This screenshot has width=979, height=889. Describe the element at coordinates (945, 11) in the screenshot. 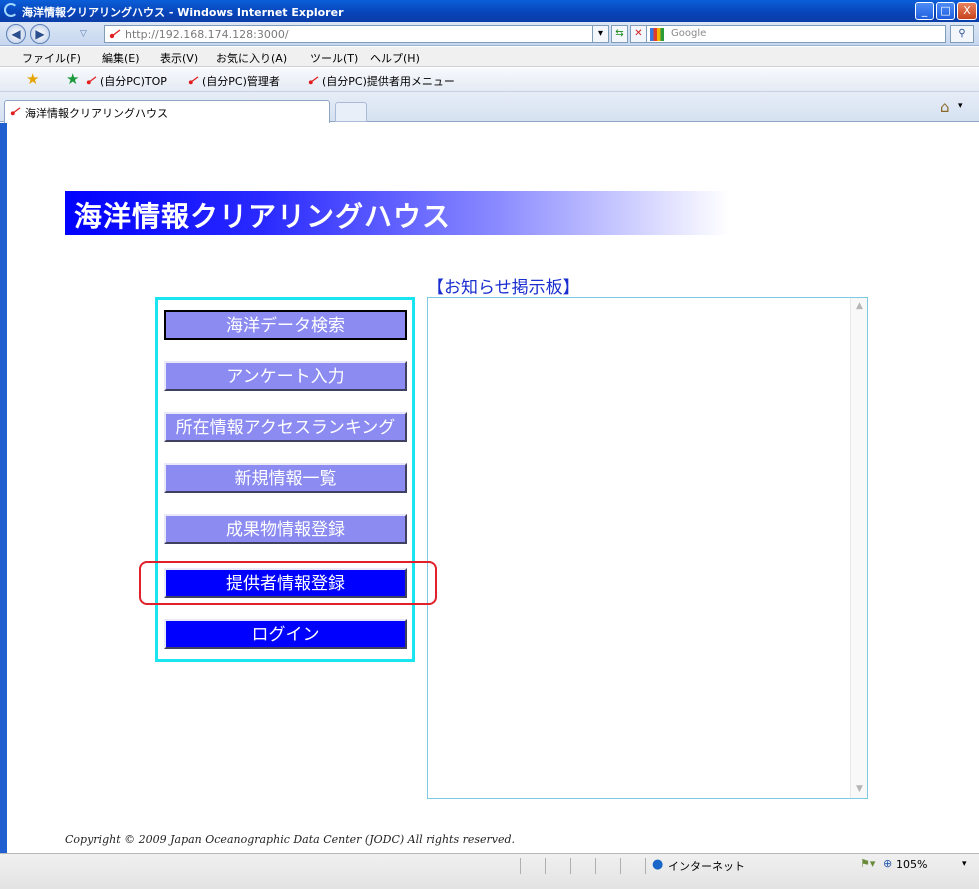

I see `maximize-button: □` at that location.